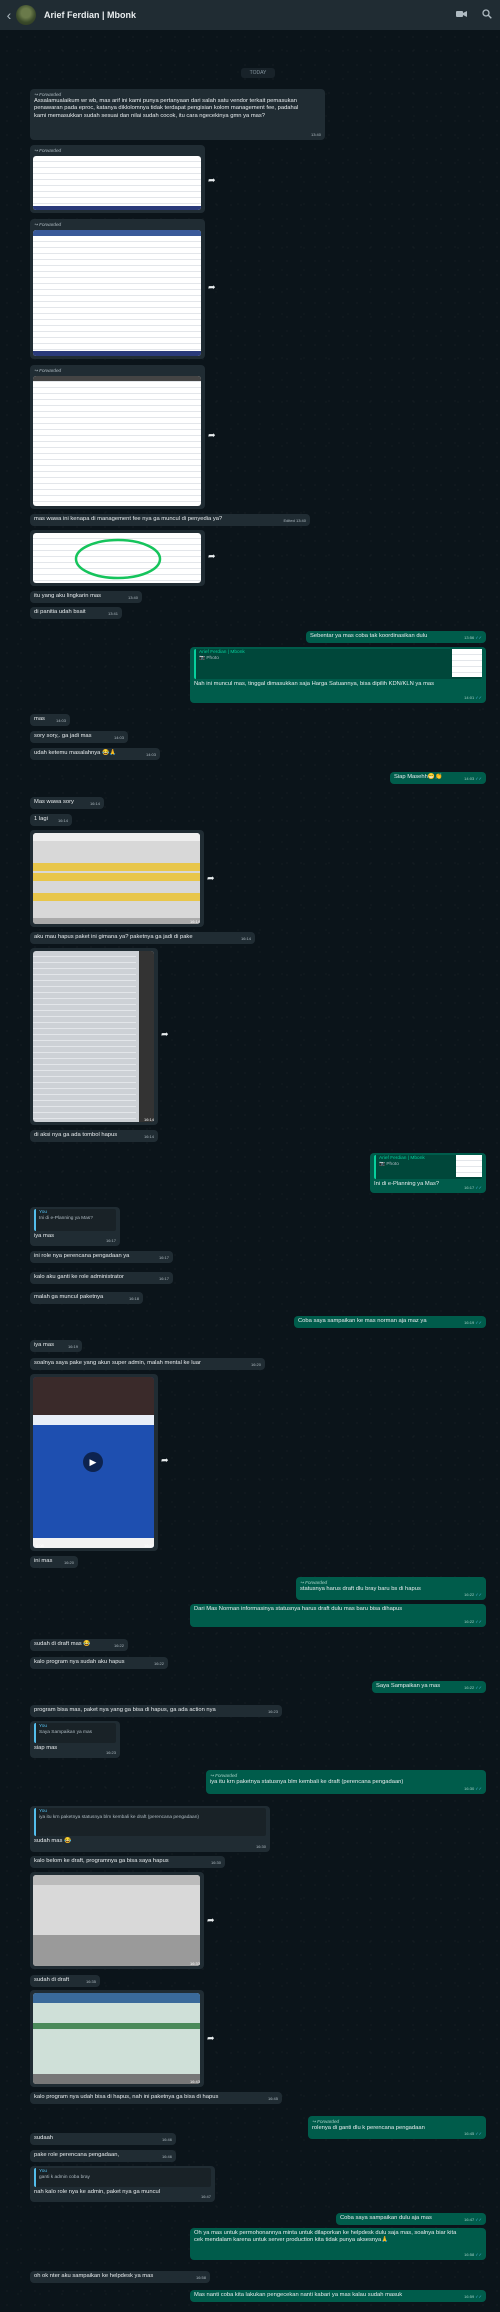 The width and height of the screenshot is (500, 2312). Describe the element at coordinates (69, 1297) in the screenshot. I see `message-text: malah ga muncul paketnya` at that location.